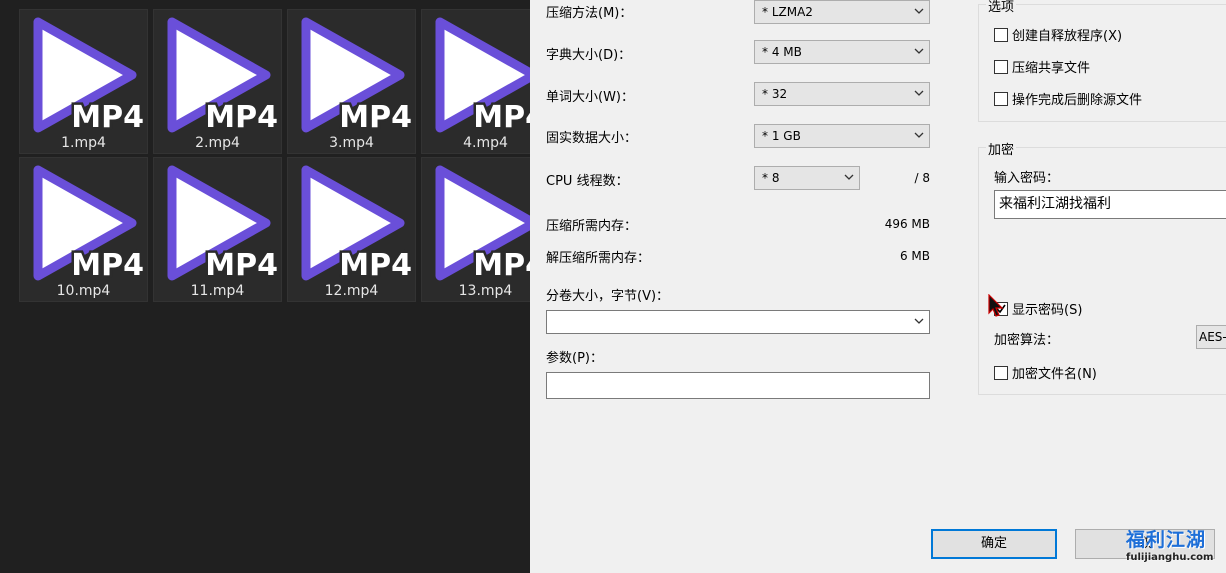  I want to click on file-tile: MP4 1.mp4, so click(83, 81).